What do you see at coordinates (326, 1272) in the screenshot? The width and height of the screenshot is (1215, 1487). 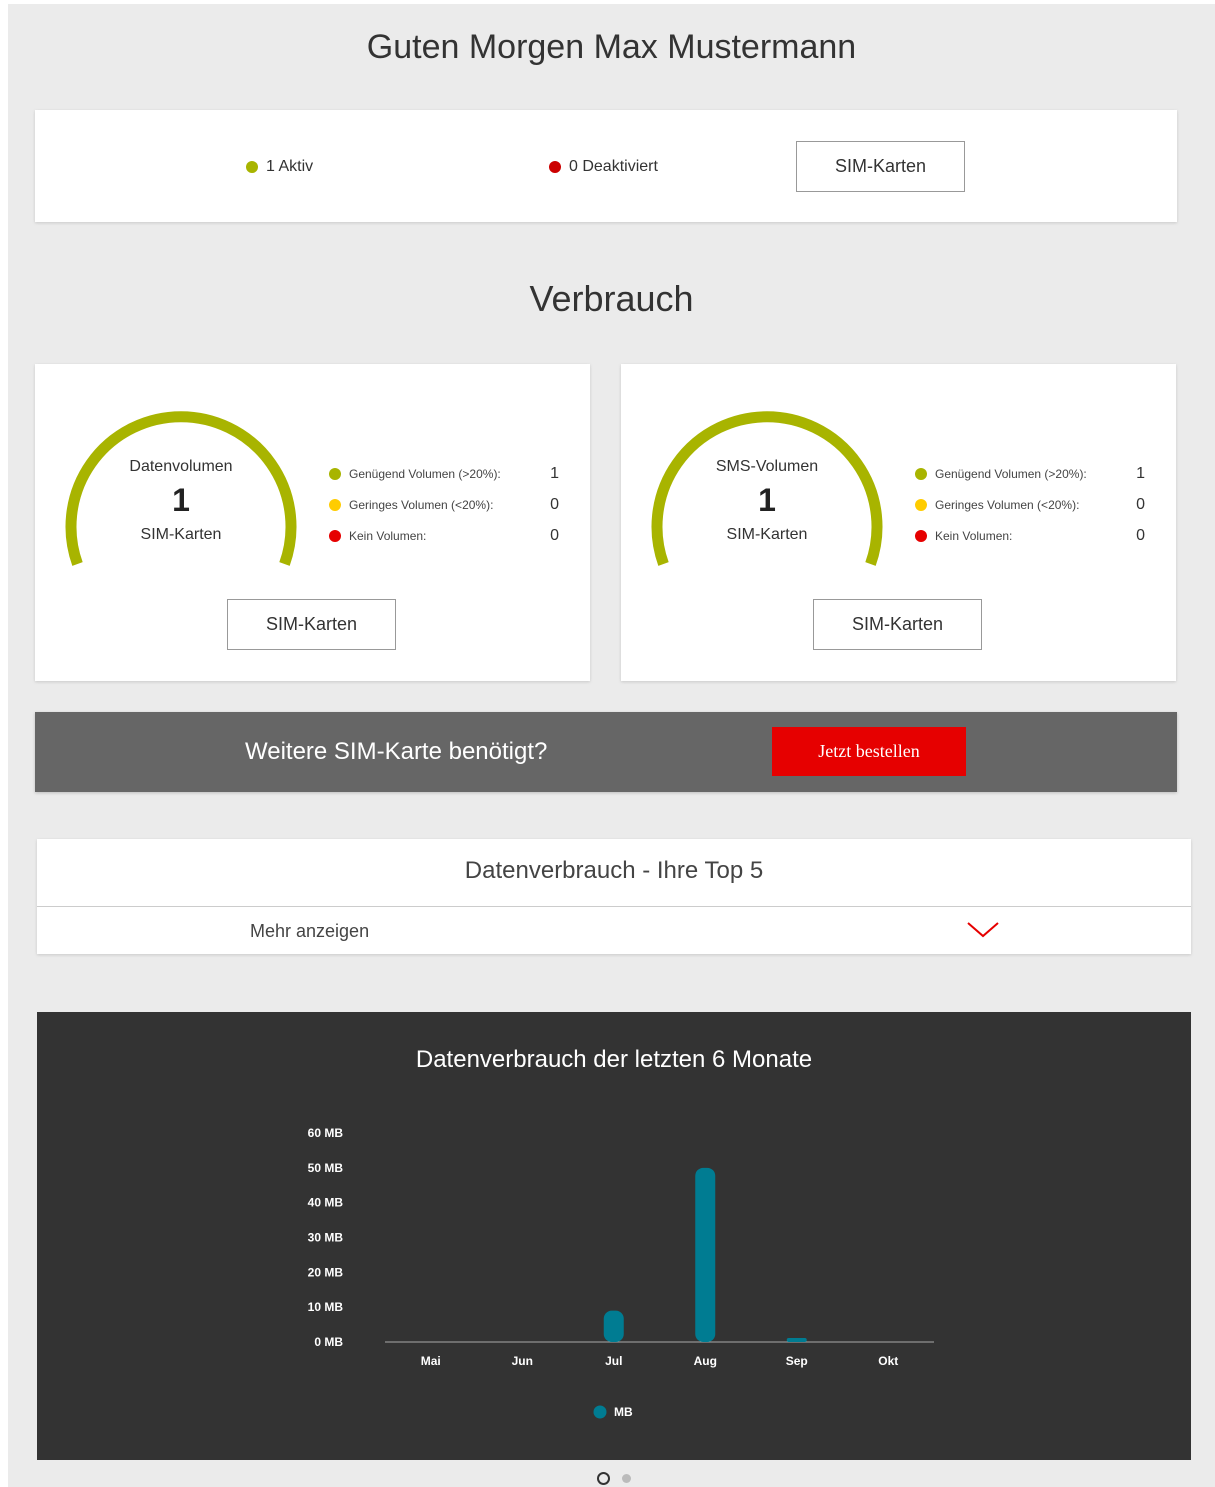 I see `y-tick-label: 20 MB` at bounding box center [326, 1272].